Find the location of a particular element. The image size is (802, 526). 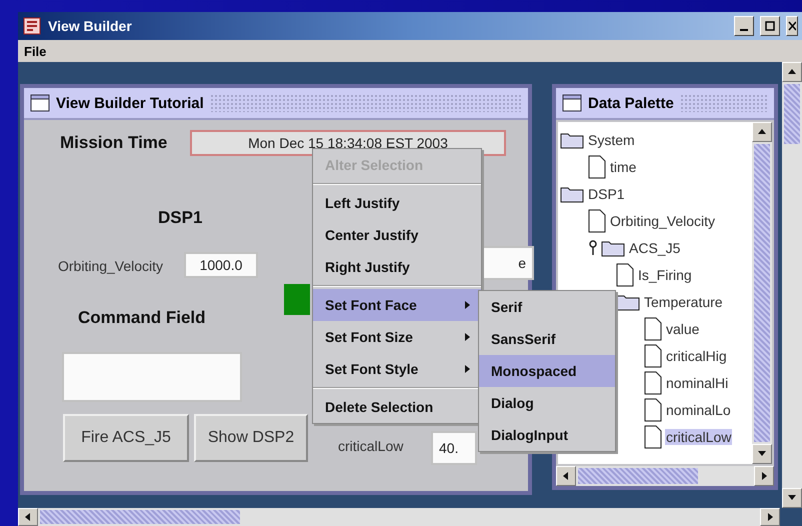

velocity-field: 1000.0 is located at coordinates (221, 265).